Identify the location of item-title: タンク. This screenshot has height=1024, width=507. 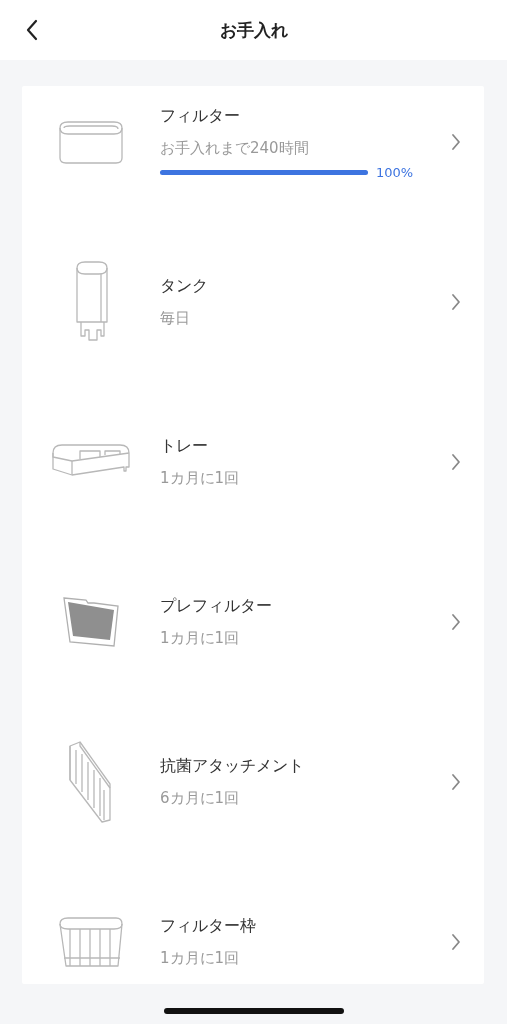
(184, 286).